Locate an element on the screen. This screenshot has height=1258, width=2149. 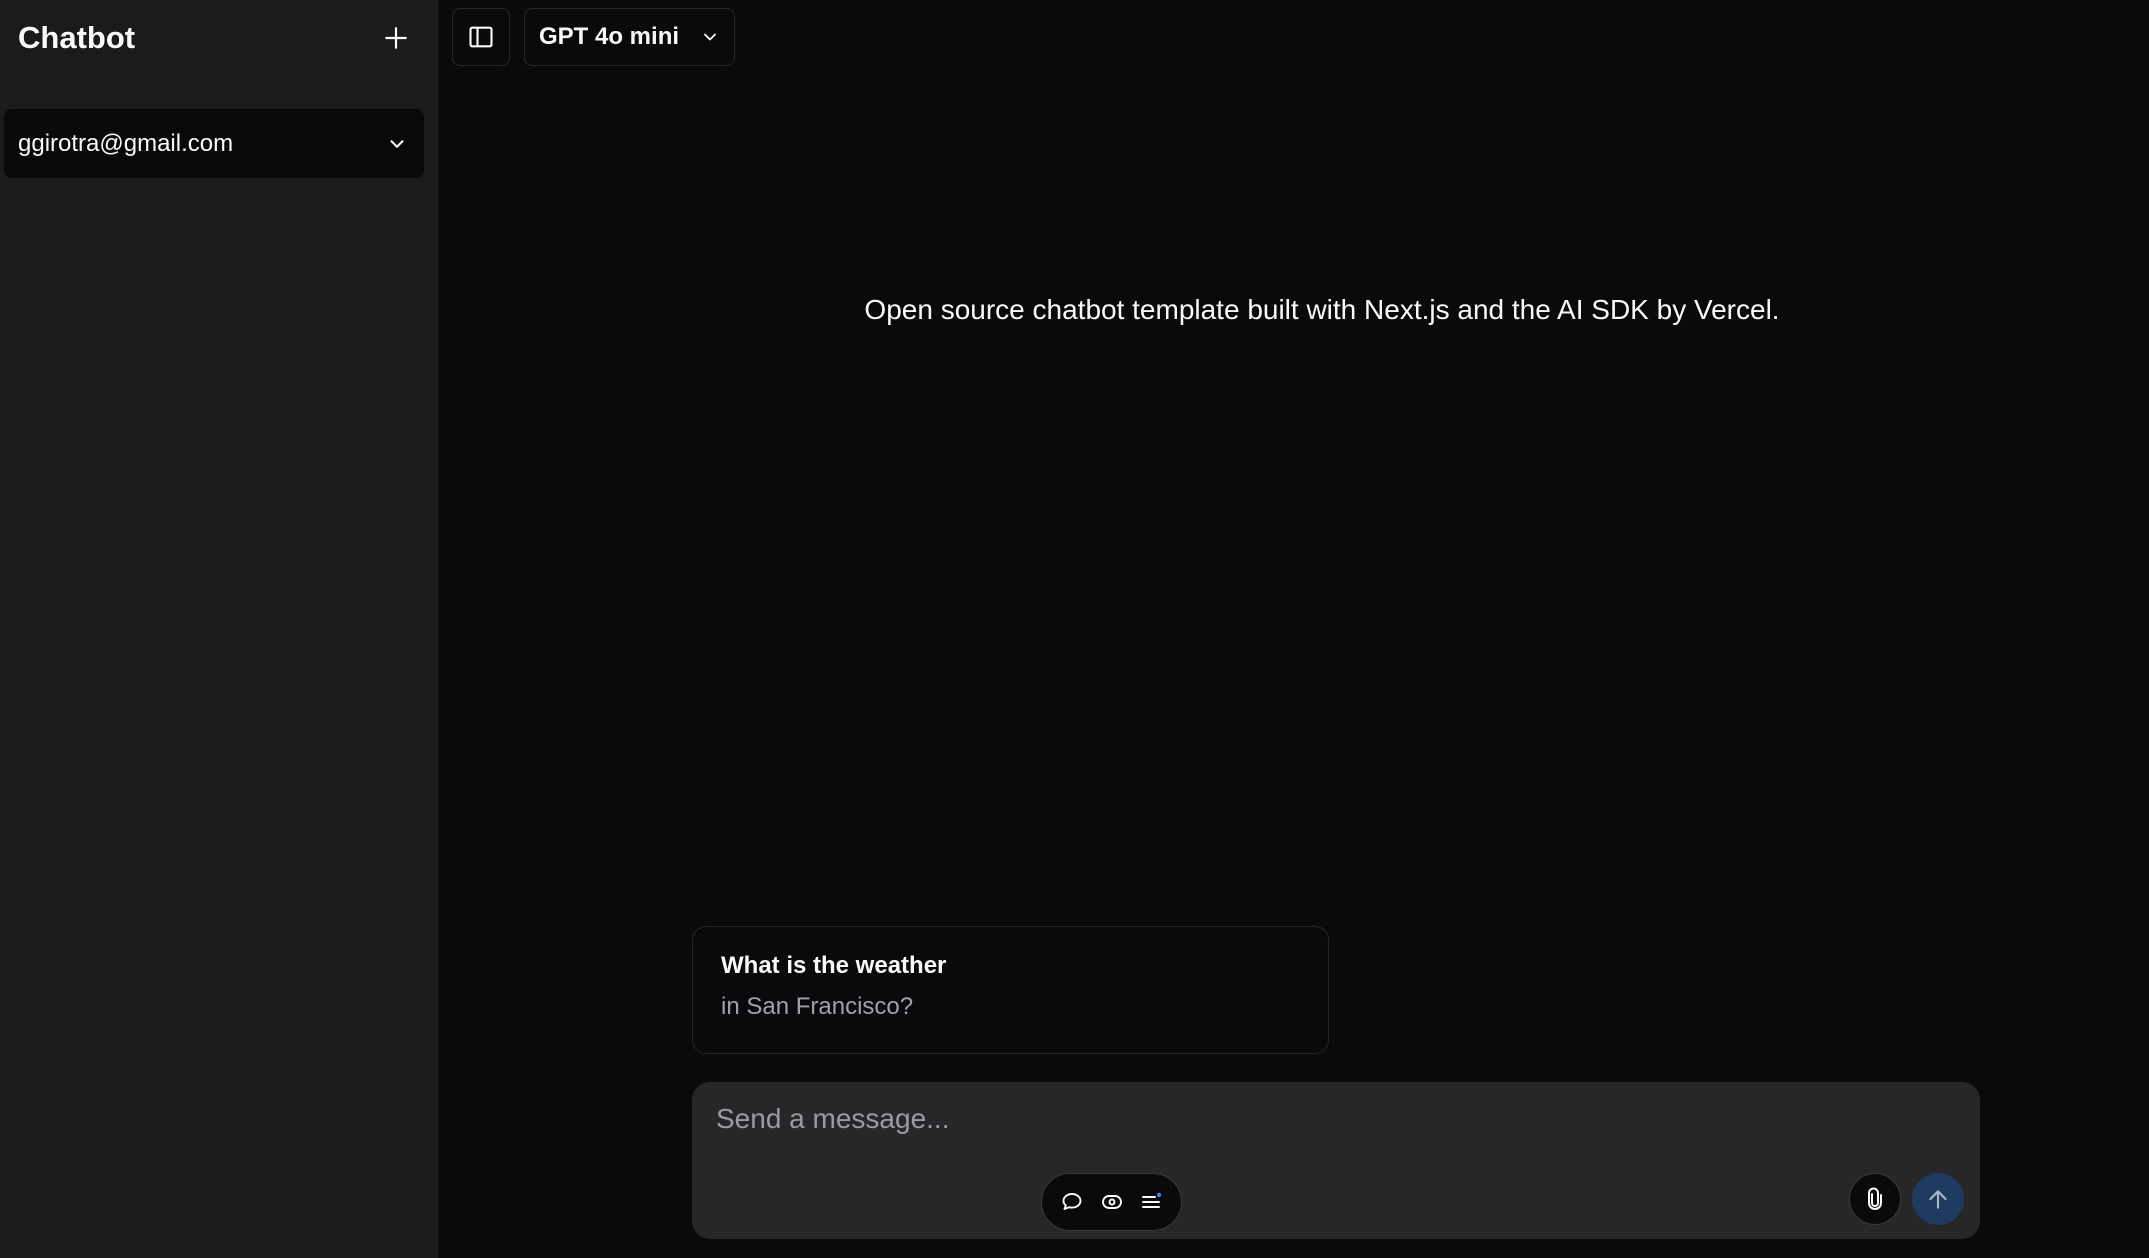
chat-mode-button is located at coordinates (1072, 1202).